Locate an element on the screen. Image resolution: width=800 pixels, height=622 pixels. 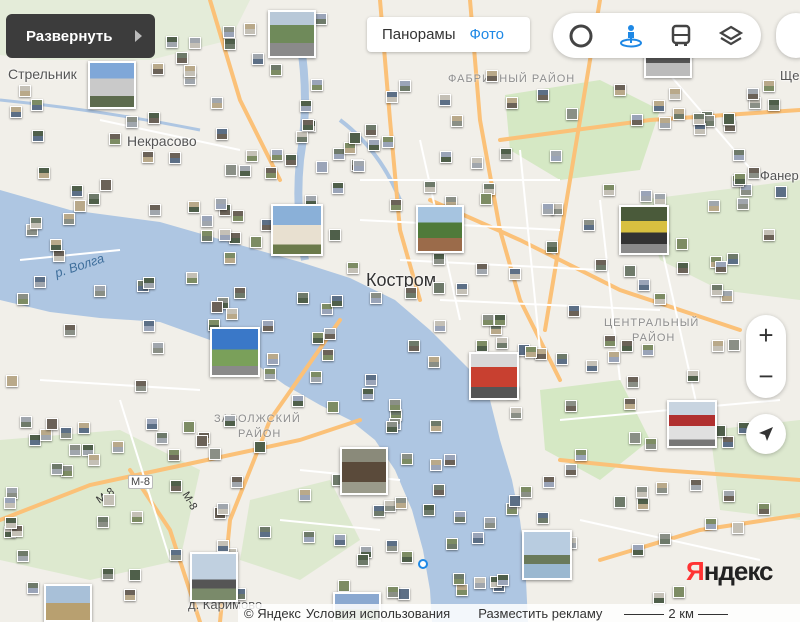
geolocation-button is located at coordinates (766, 434).